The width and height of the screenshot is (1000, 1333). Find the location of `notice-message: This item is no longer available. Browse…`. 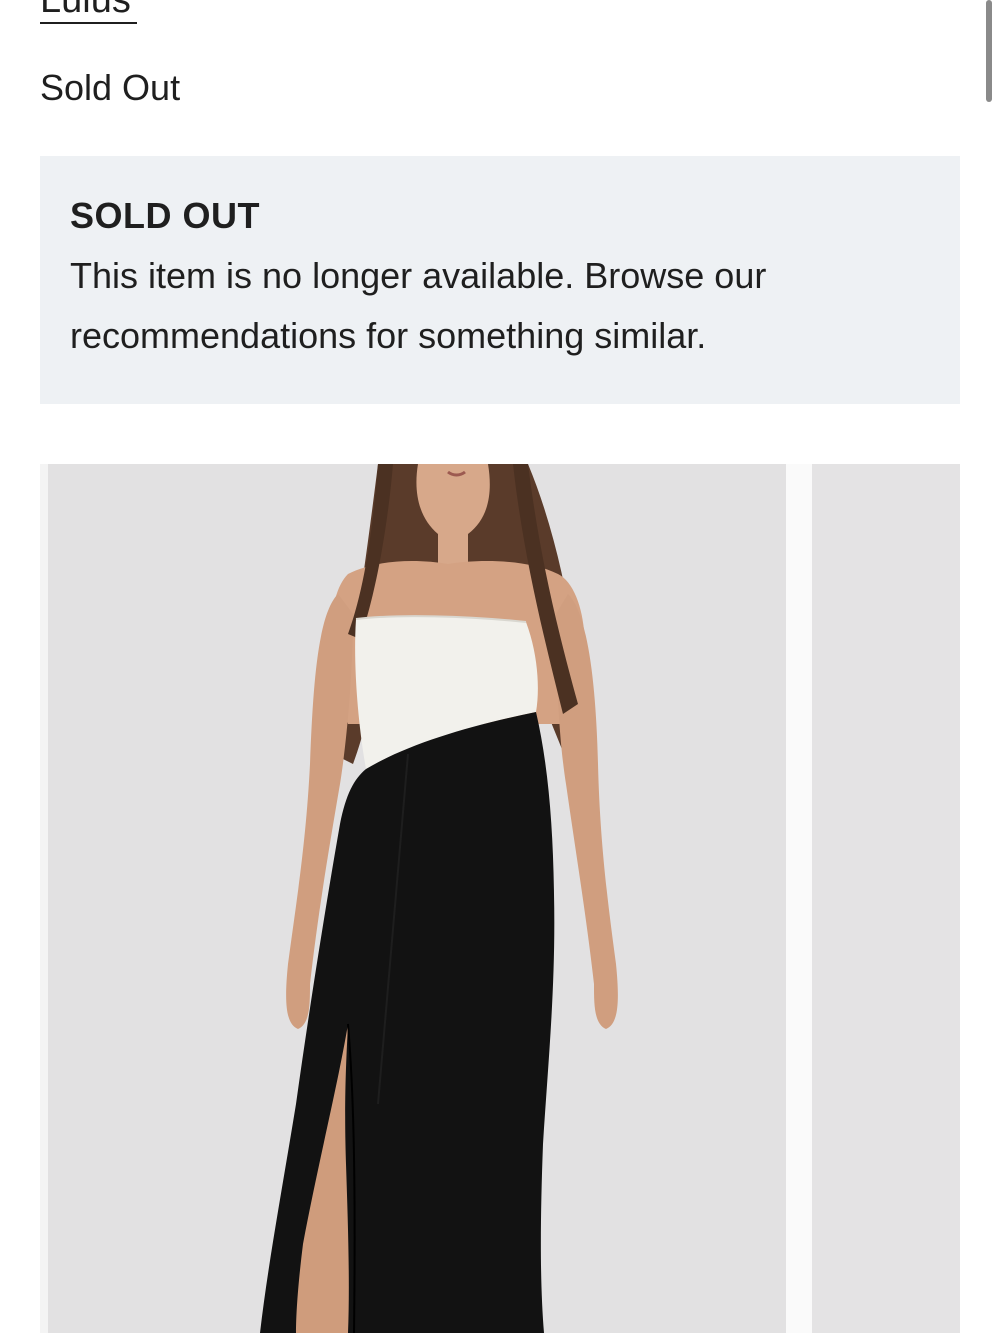

notice-message: This item is no longer available. Browse… is located at coordinates (418, 305).